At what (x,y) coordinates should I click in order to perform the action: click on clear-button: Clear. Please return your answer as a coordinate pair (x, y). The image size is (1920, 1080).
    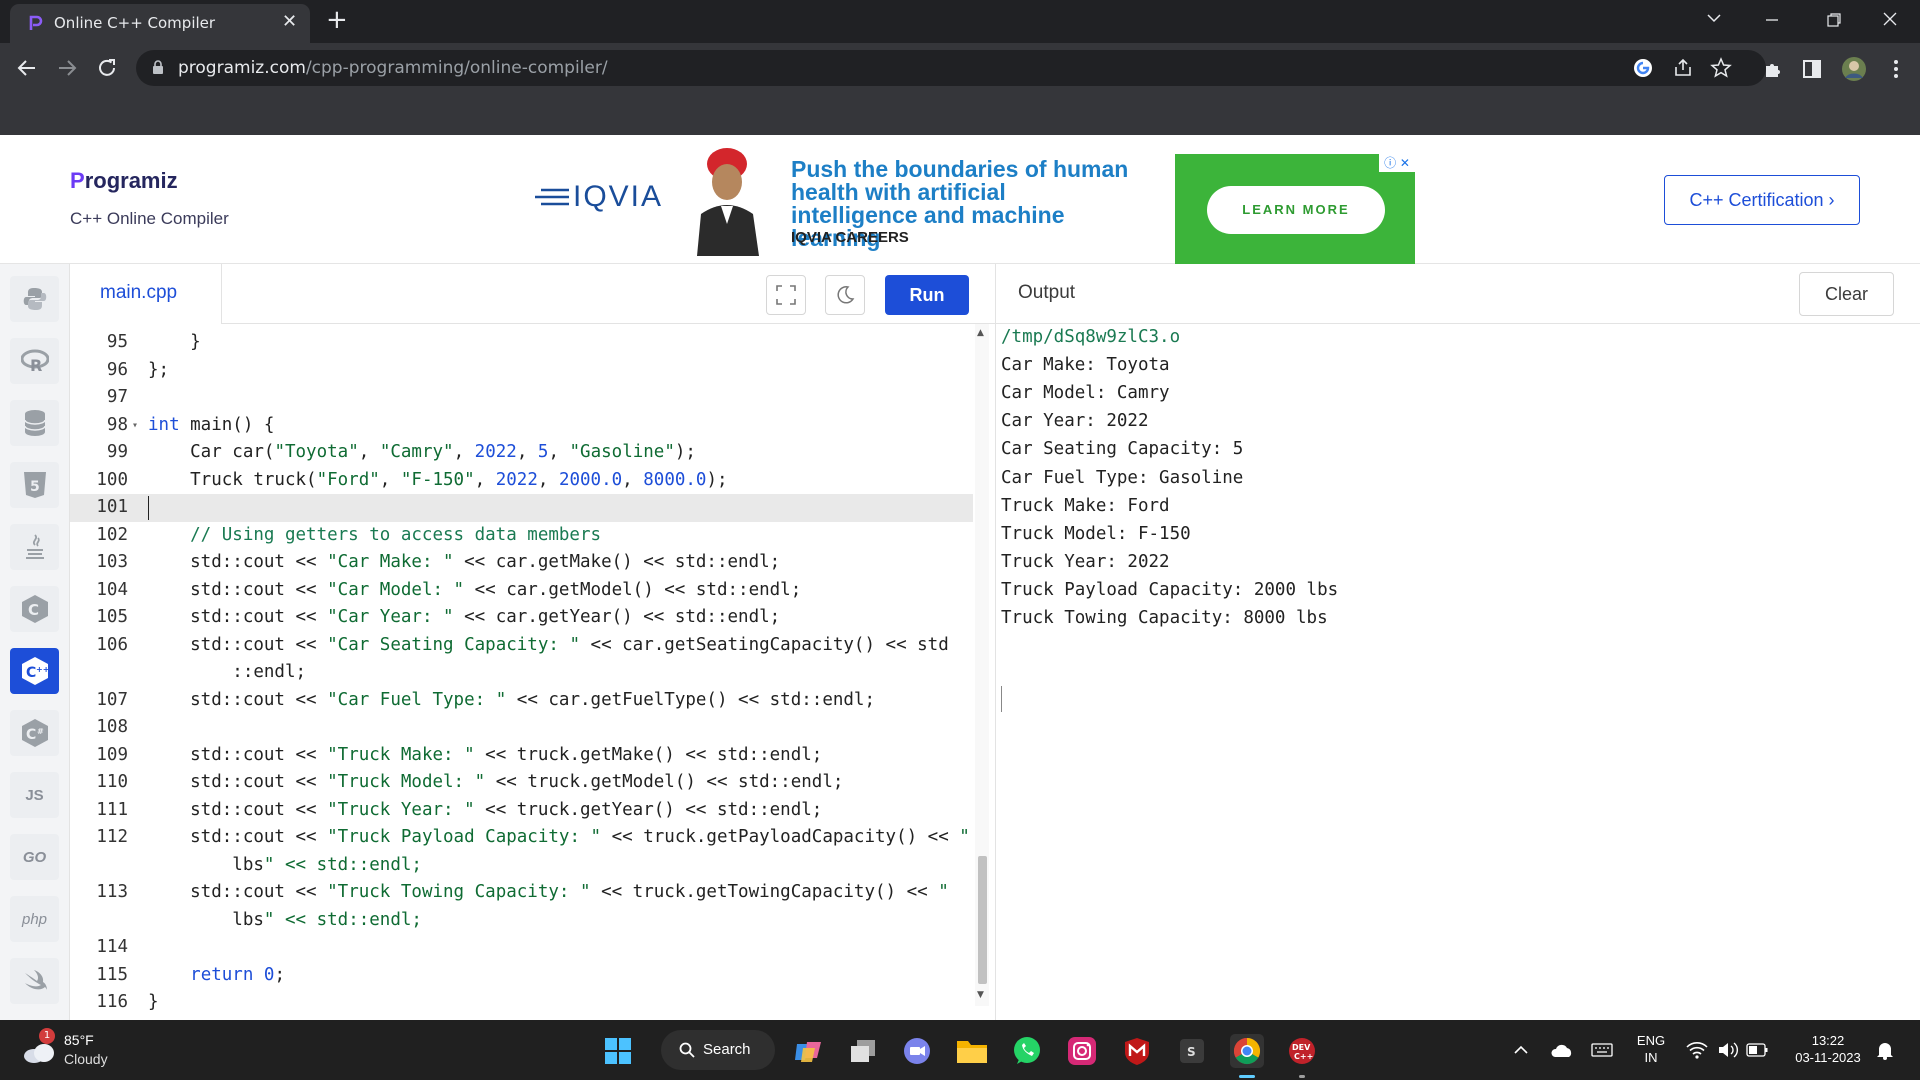
    Looking at the image, I should click on (1846, 294).